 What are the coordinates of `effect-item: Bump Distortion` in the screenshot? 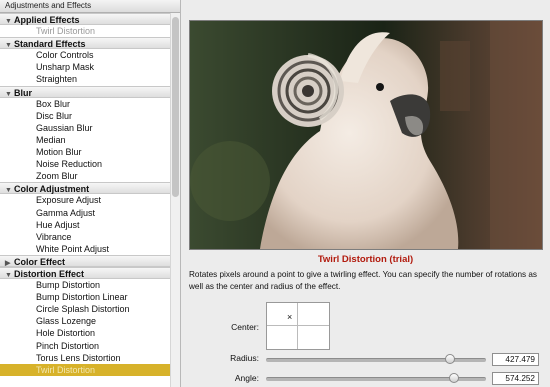 It's located at (85, 285).